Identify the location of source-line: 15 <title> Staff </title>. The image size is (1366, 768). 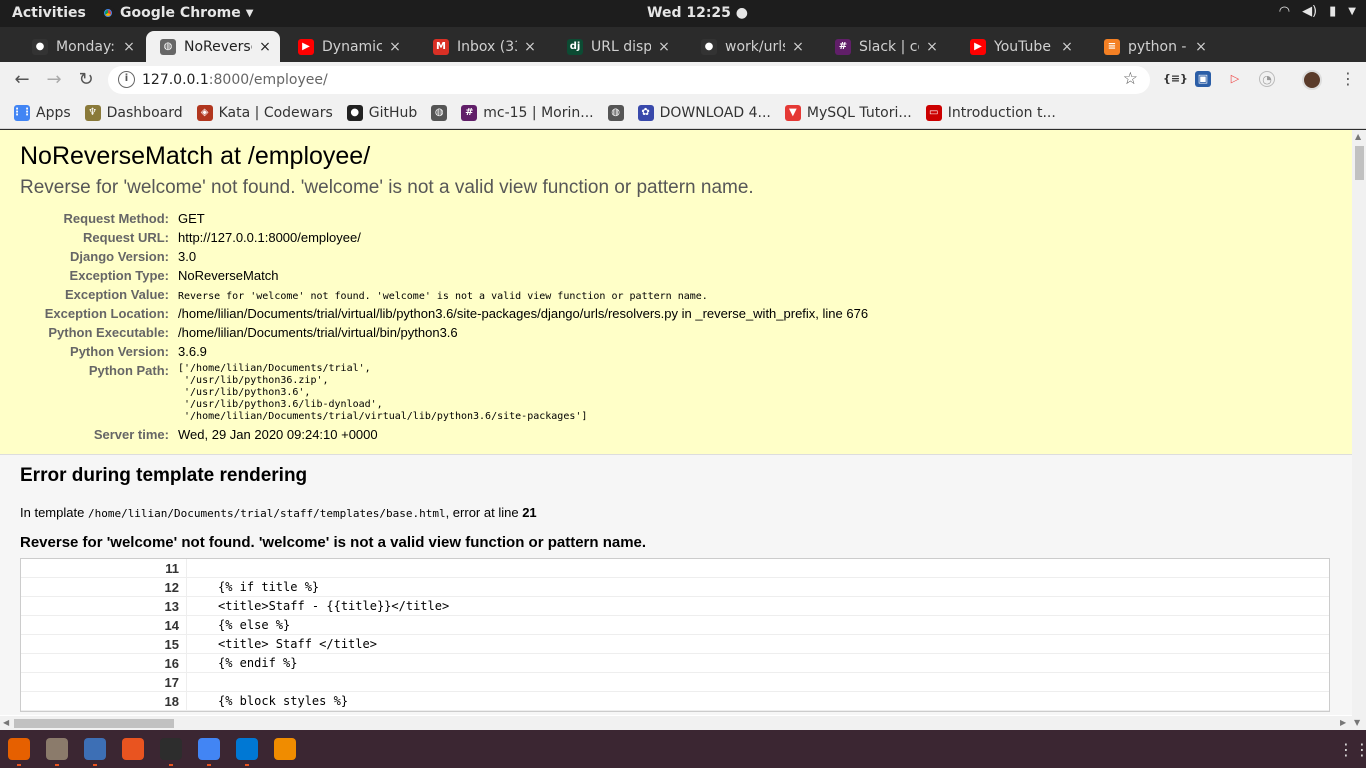
(675, 644).